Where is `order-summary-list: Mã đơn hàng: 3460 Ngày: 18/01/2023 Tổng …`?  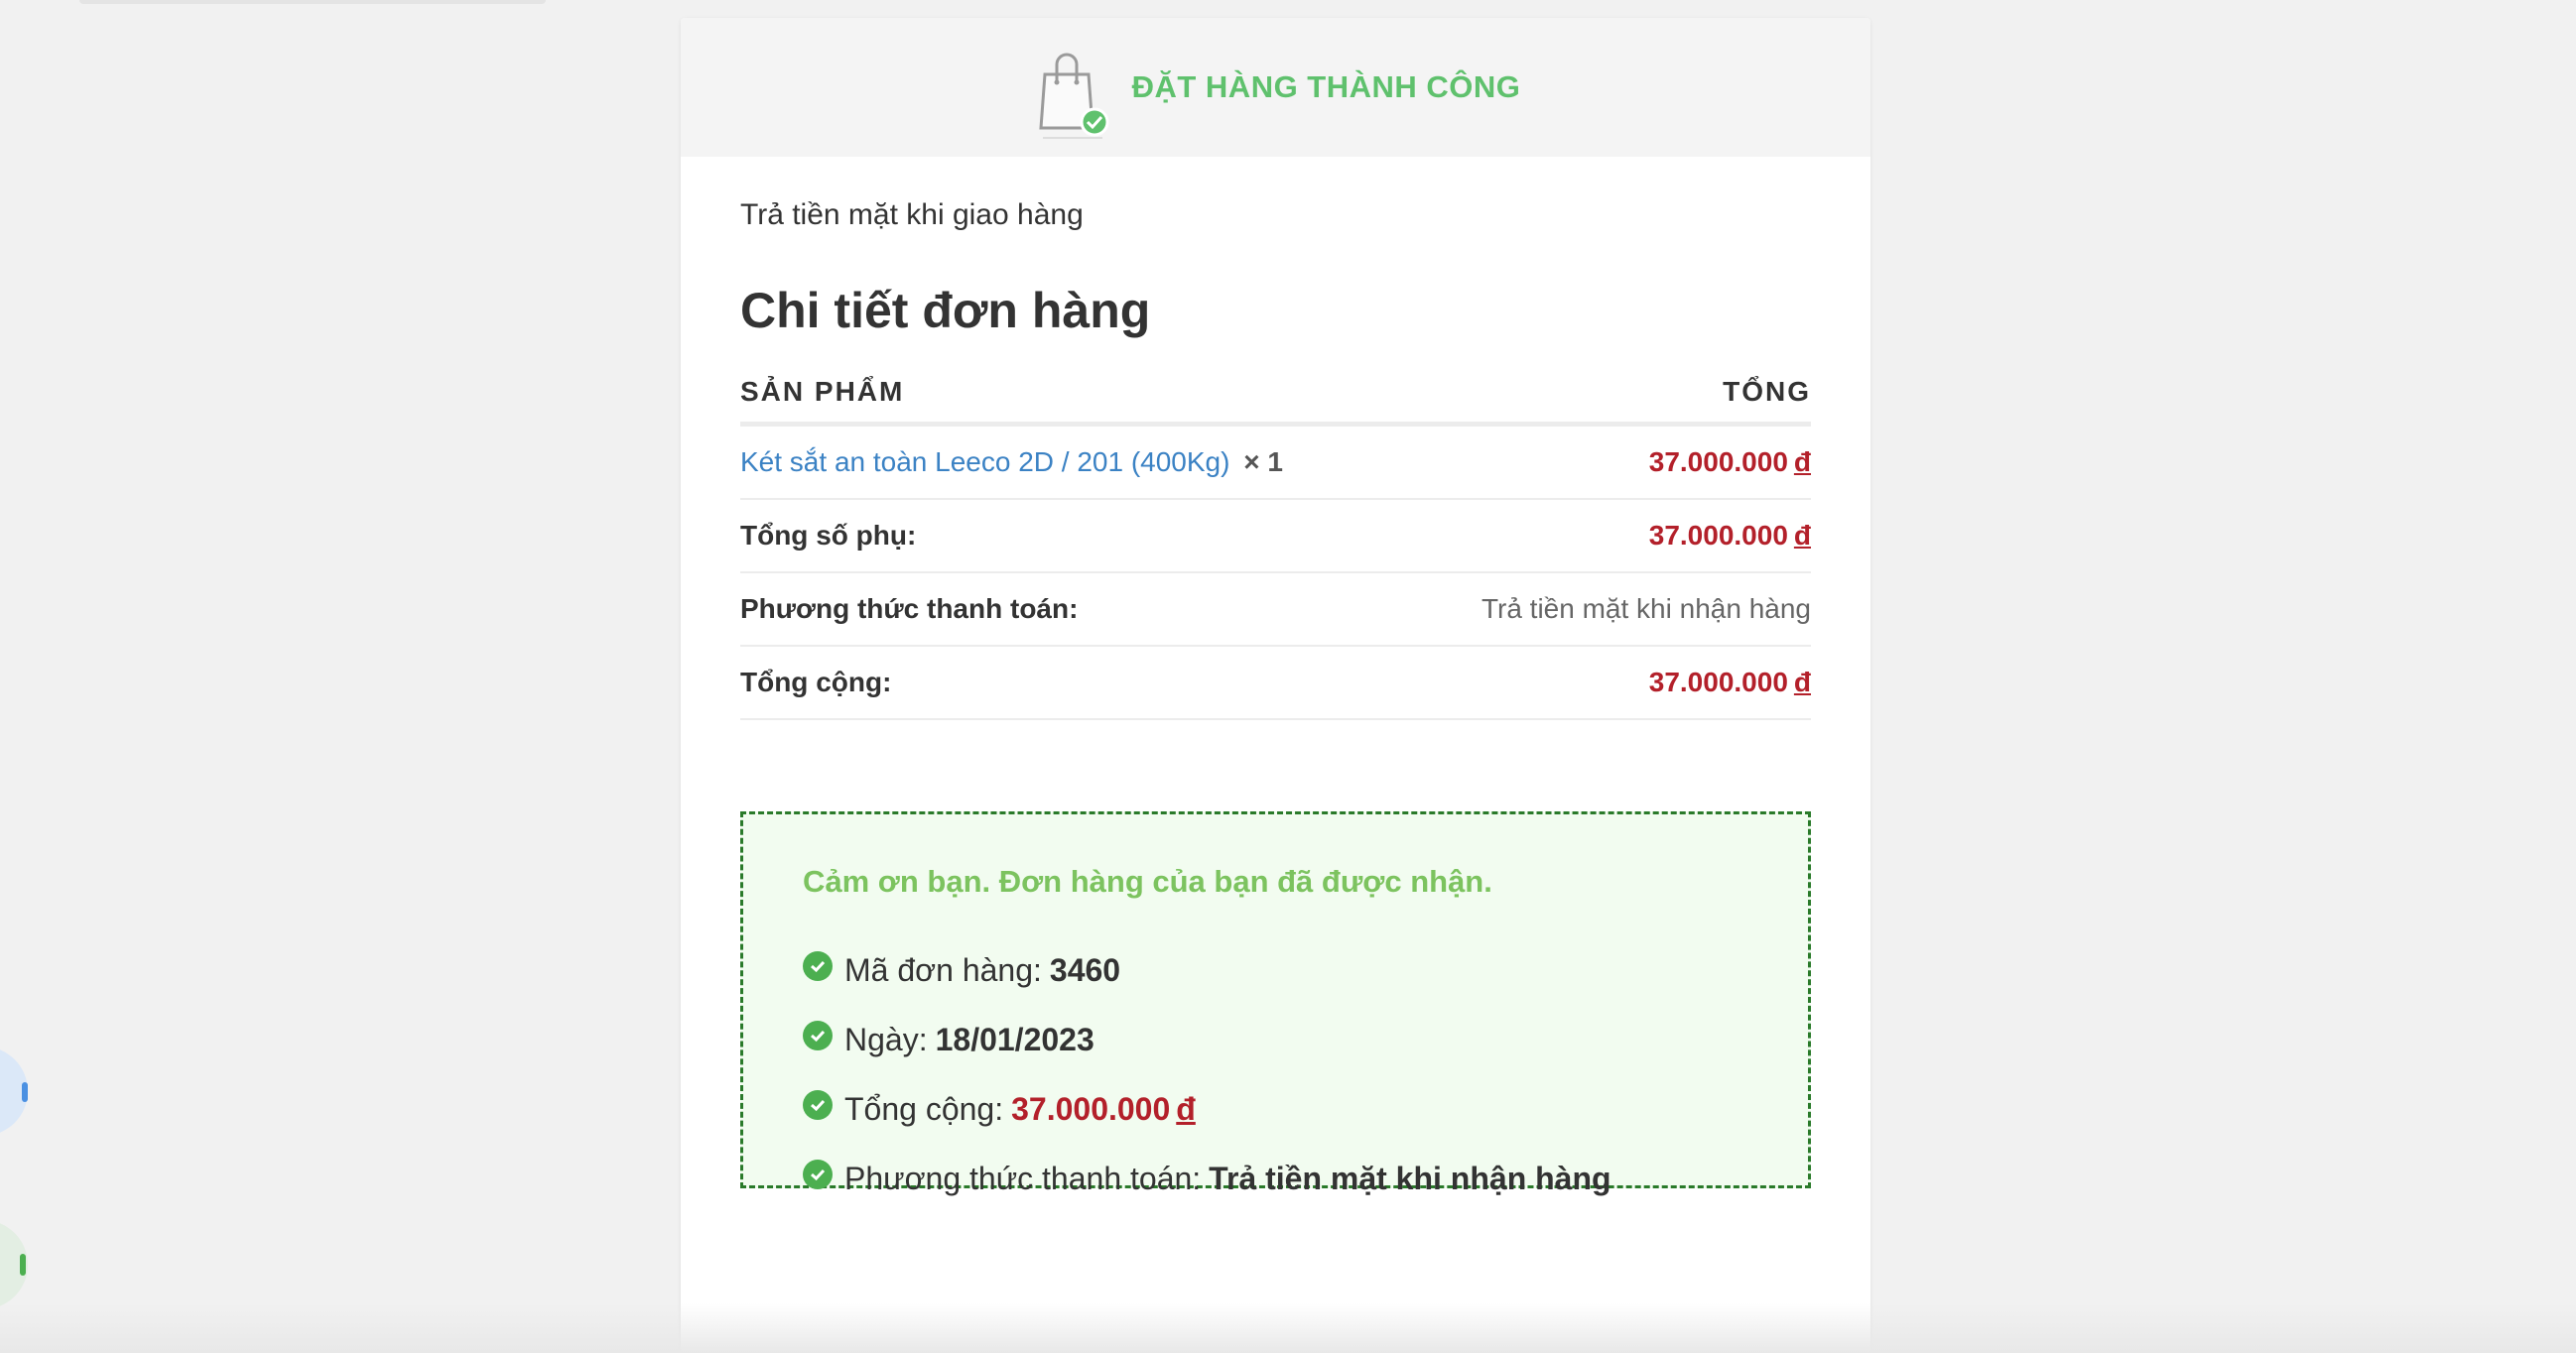 order-summary-list: Mã đơn hàng: 3460 Ngày: 18/01/2023 Tổng … is located at coordinates (1276, 1074).